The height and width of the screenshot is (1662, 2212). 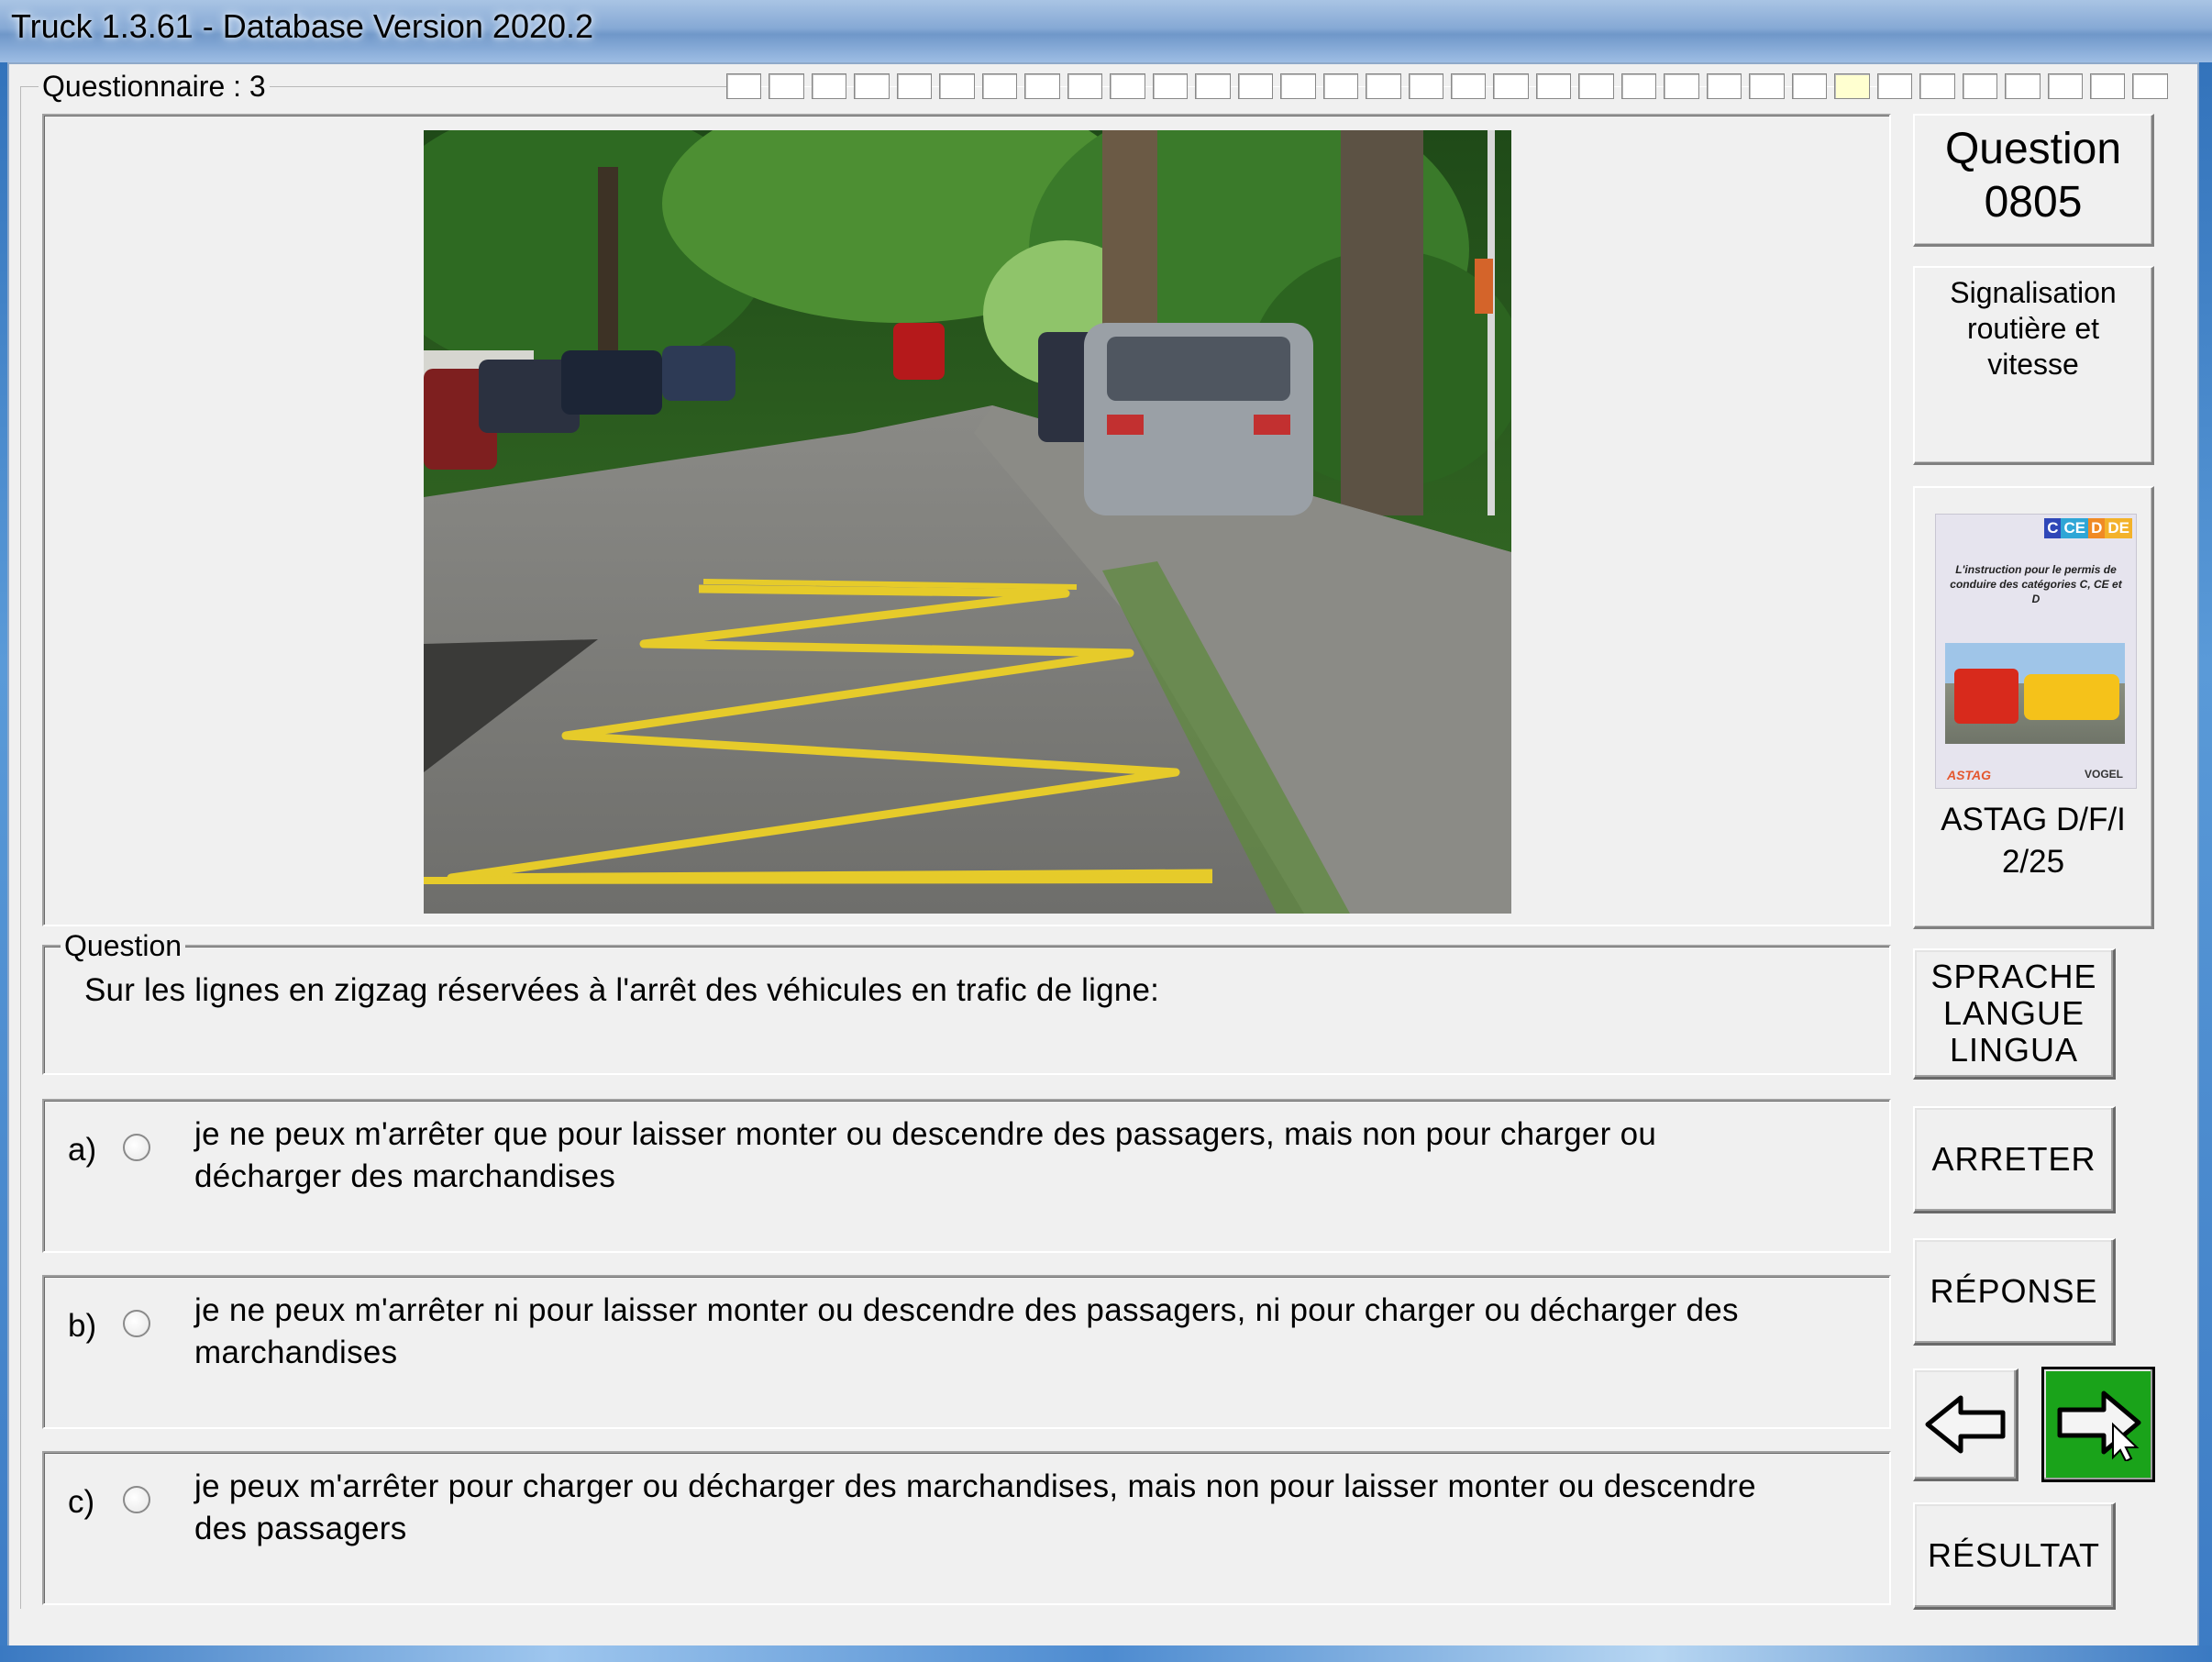 What do you see at coordinates (1969, 775) in the screenshot?
I see `cover-logo-left: ASTAG` at bounding box center [1969, 775].